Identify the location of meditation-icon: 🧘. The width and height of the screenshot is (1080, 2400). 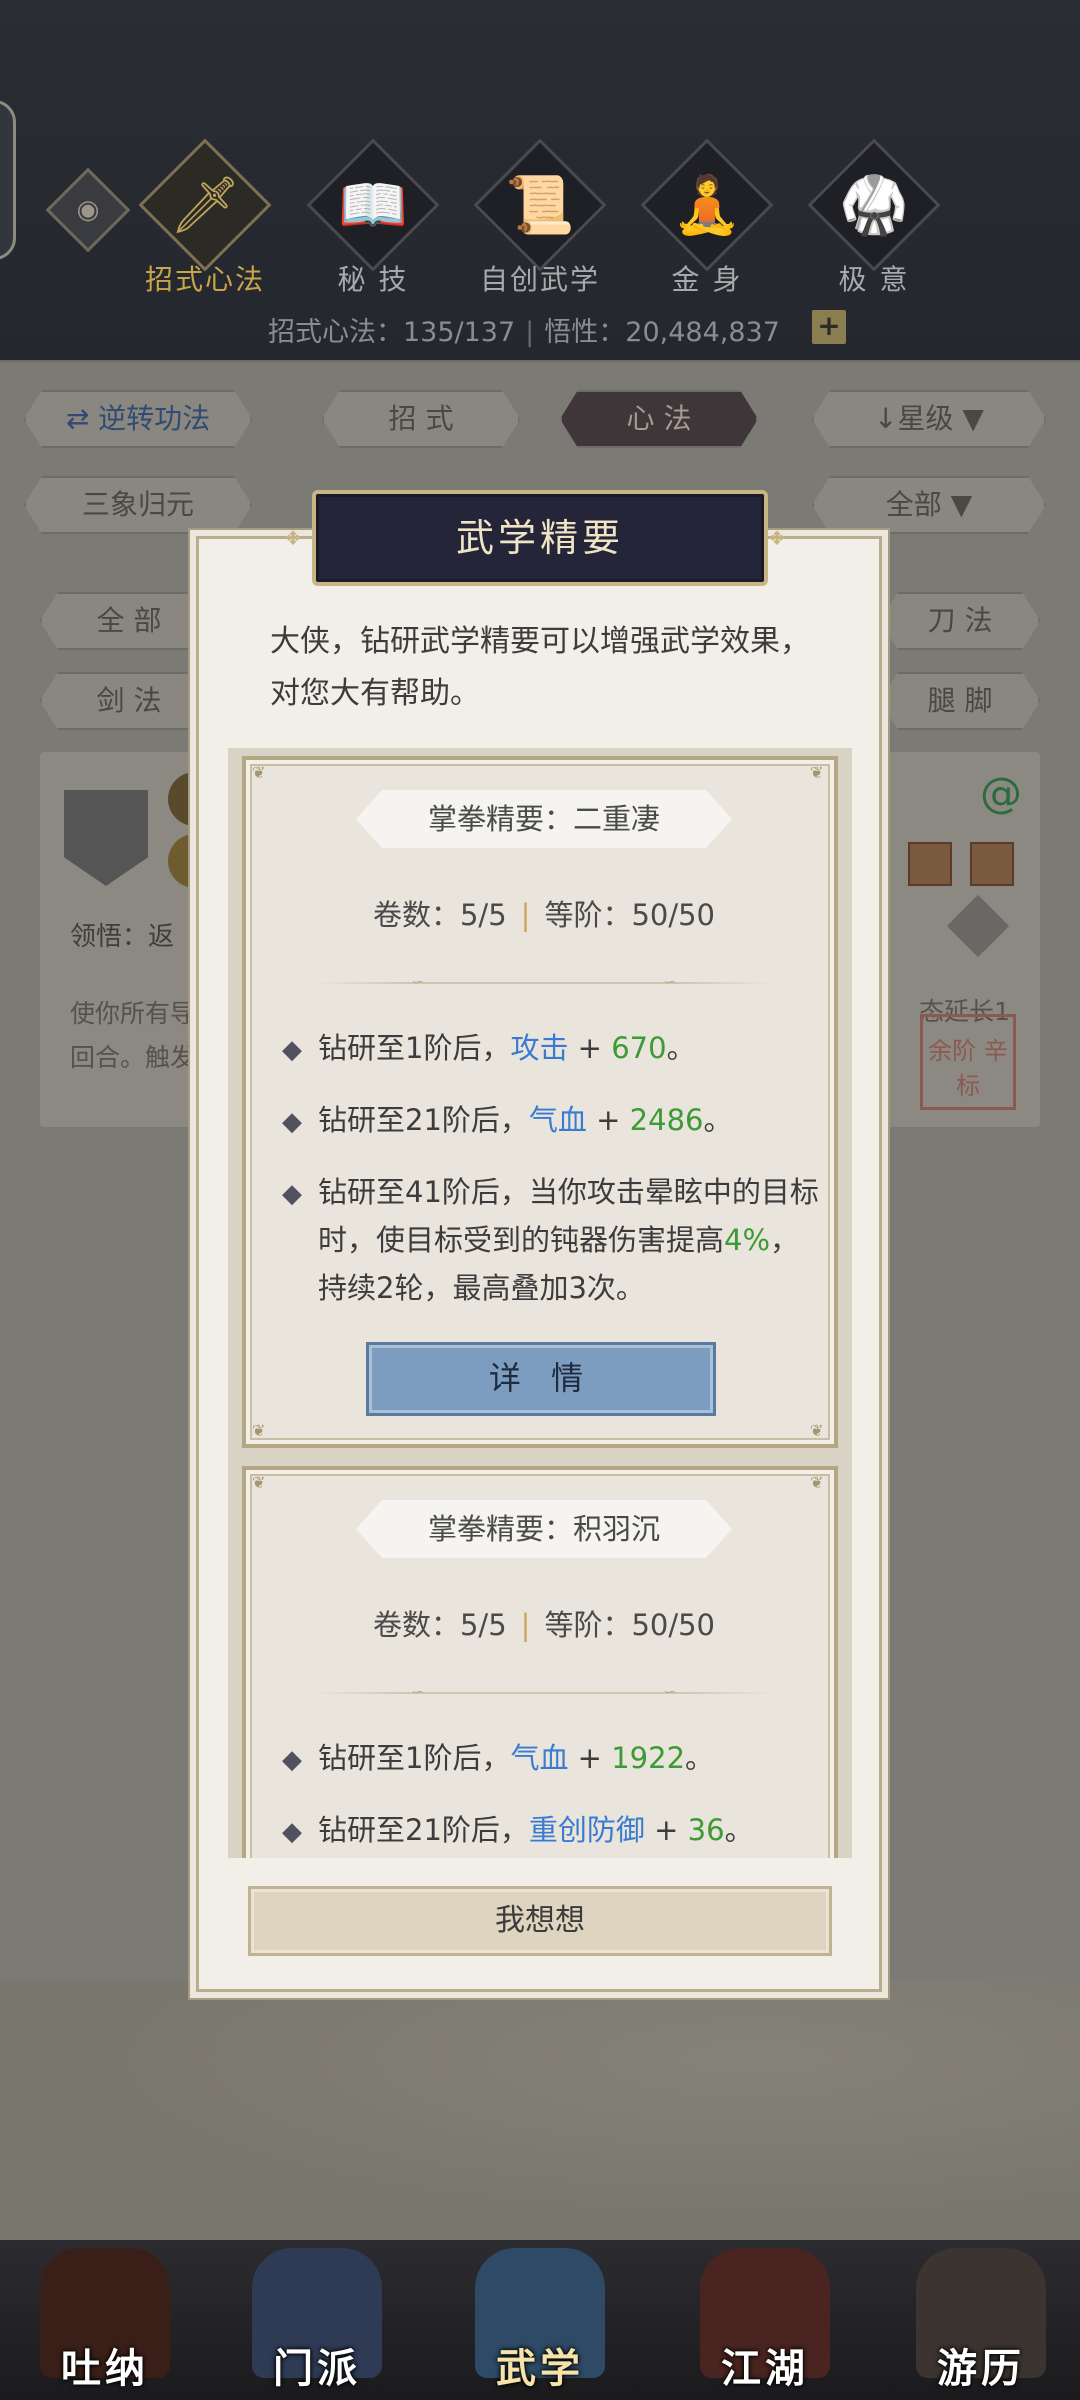
(707, 205).